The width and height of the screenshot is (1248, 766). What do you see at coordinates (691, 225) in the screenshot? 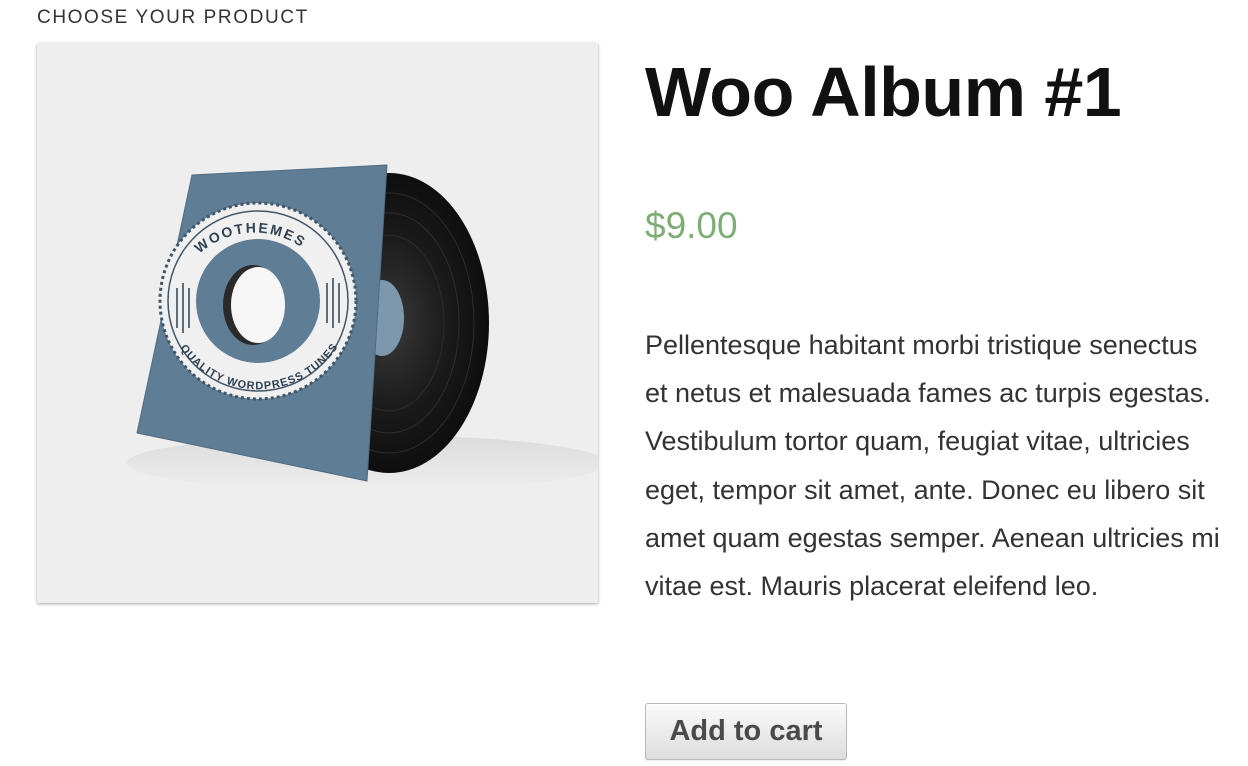
I see `product-price: $9.00` at bounding box center [691, 225].